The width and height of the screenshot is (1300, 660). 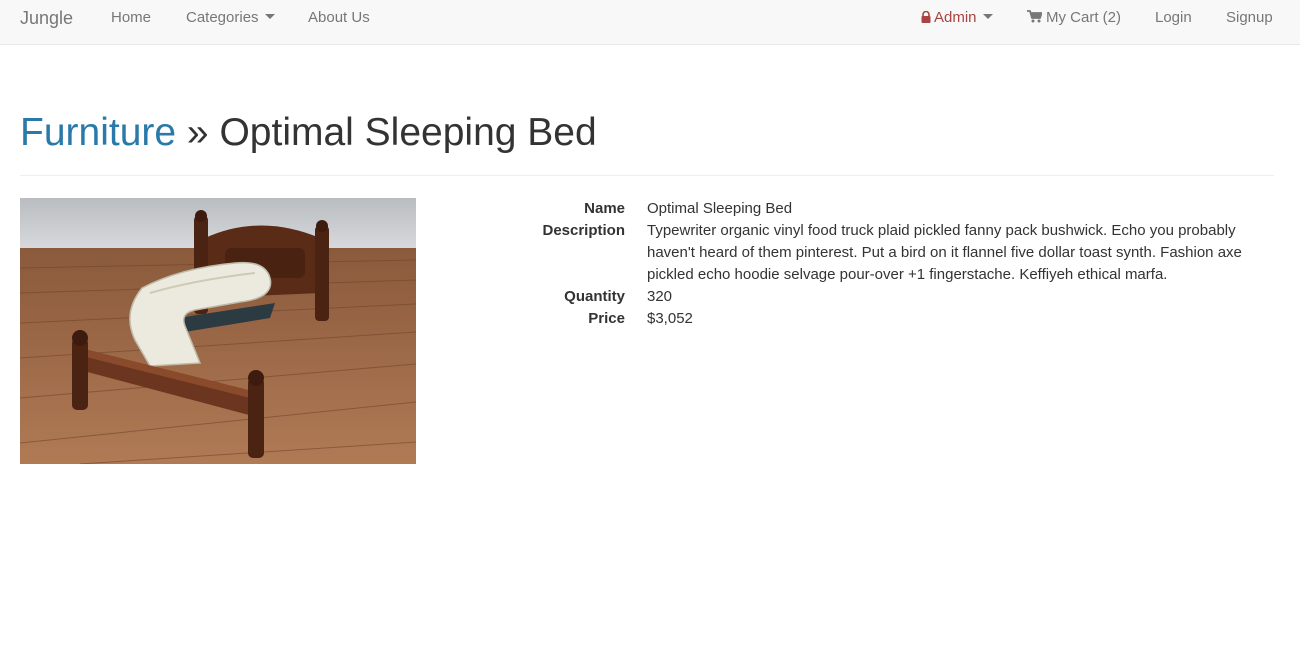 I want to click on nav-admin-dropdown: Admin, so click(x=957, y=18).